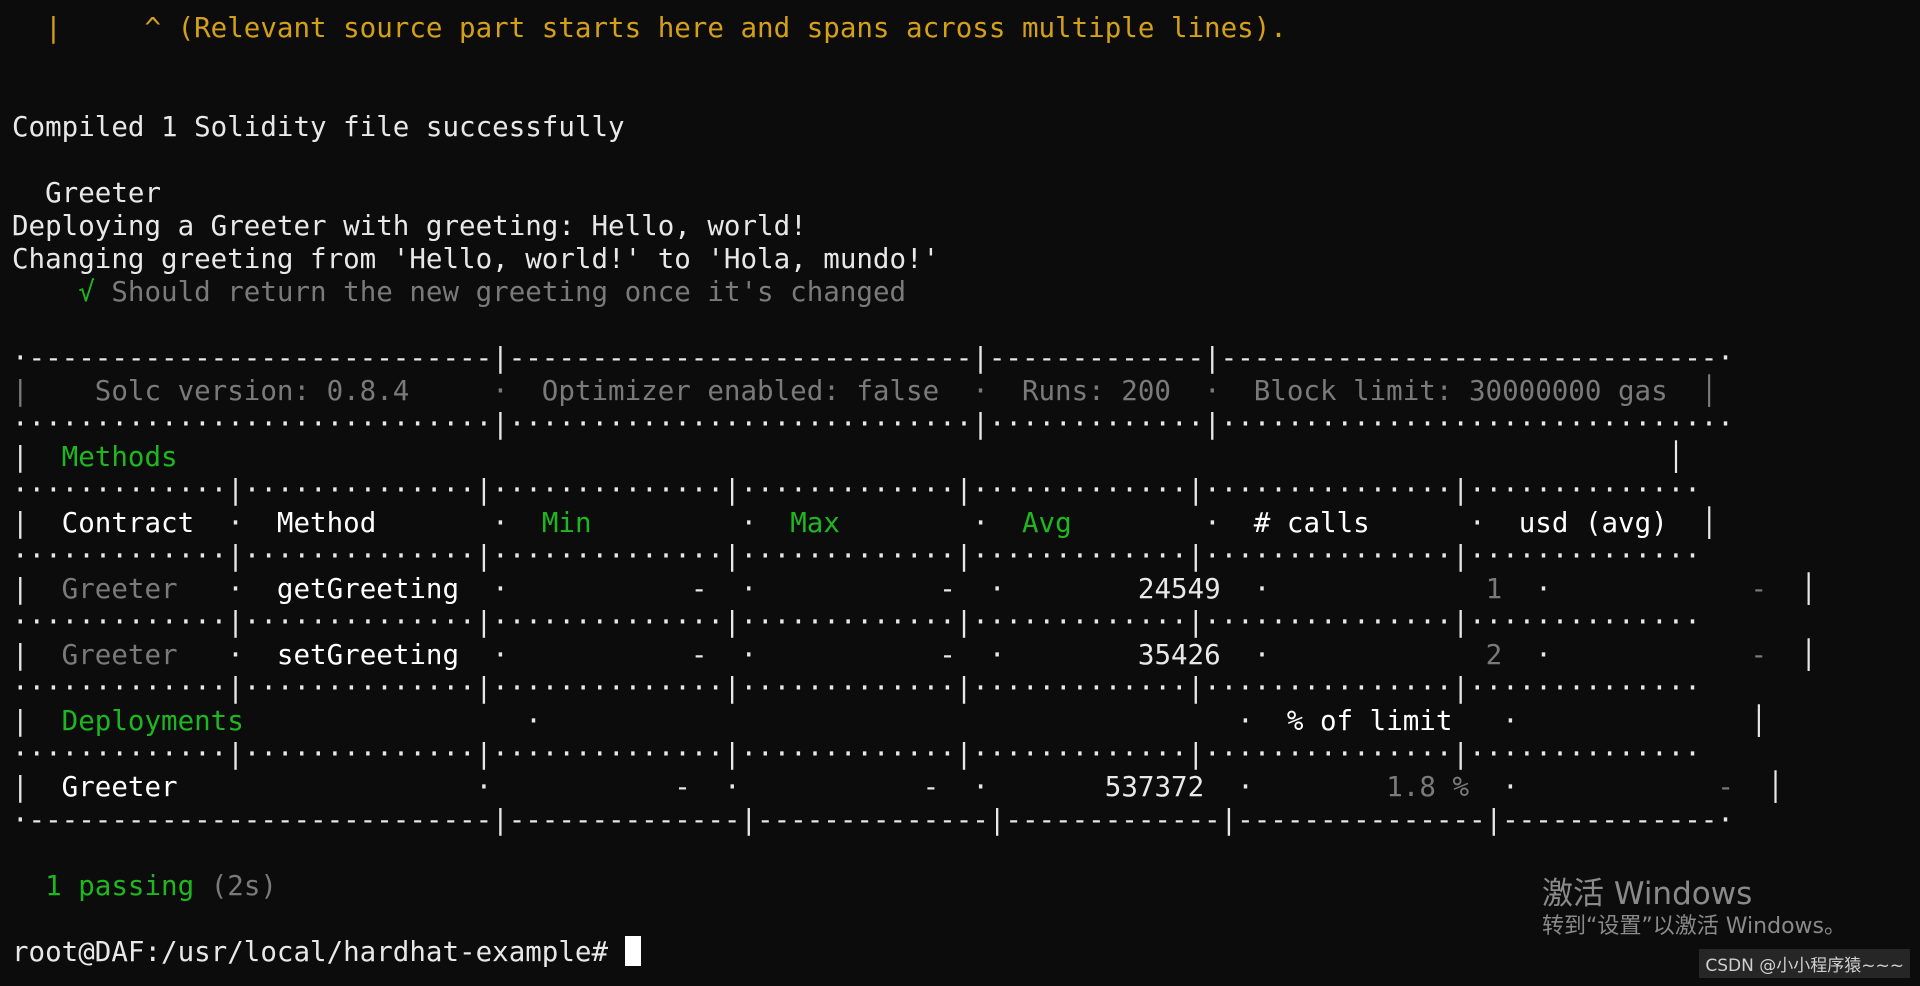 This screenshot has width=1920, height=986. Describe the element at coordinates (1179, 589) in the screenshot. I see `cell-avg: 24549` at that location.